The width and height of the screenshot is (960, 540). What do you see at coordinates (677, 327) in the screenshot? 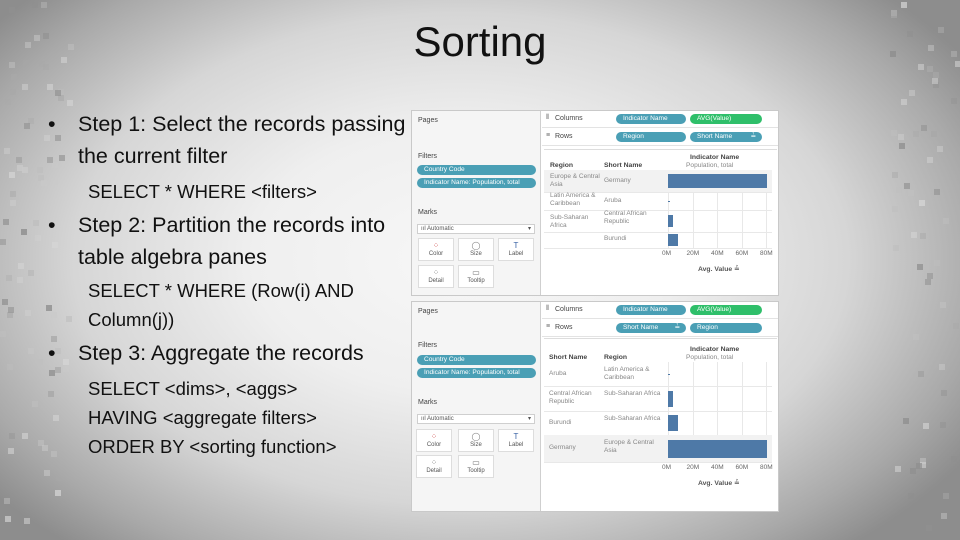
I see `sort-icon: ≟` at bounding box center [677, 327].